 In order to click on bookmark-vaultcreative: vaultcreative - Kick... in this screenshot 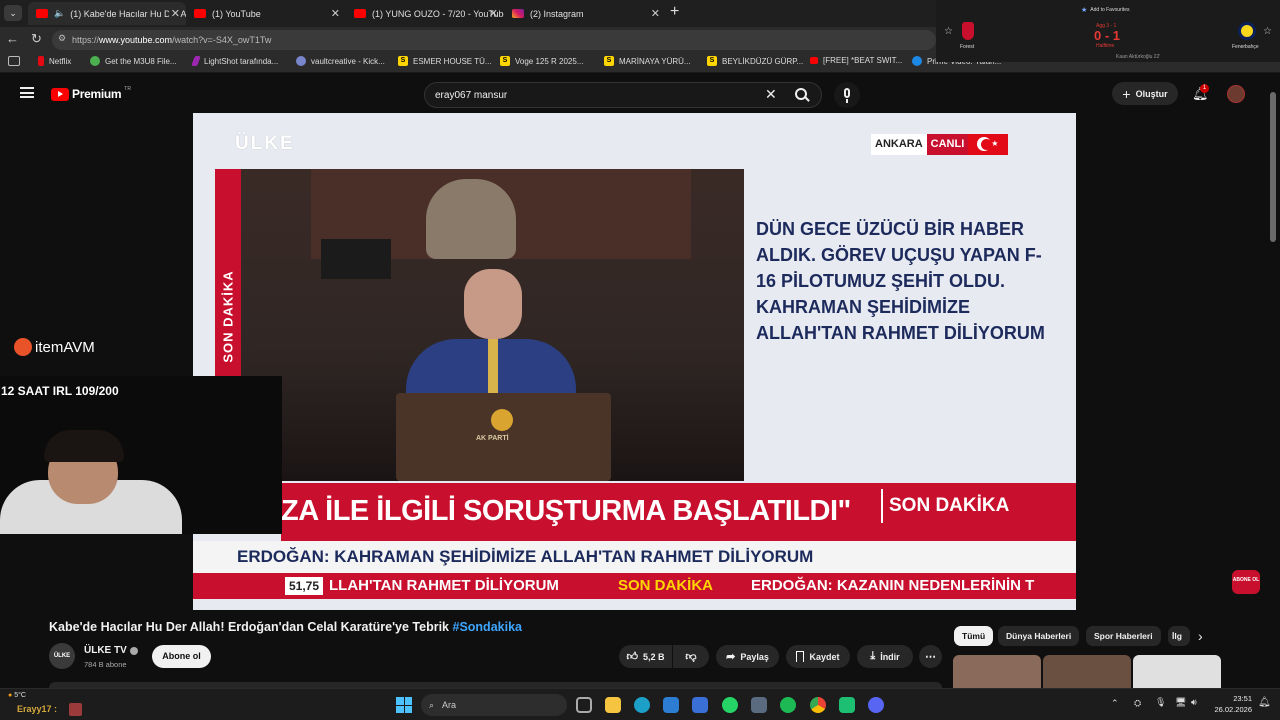, I will do `click(340, 61)`.